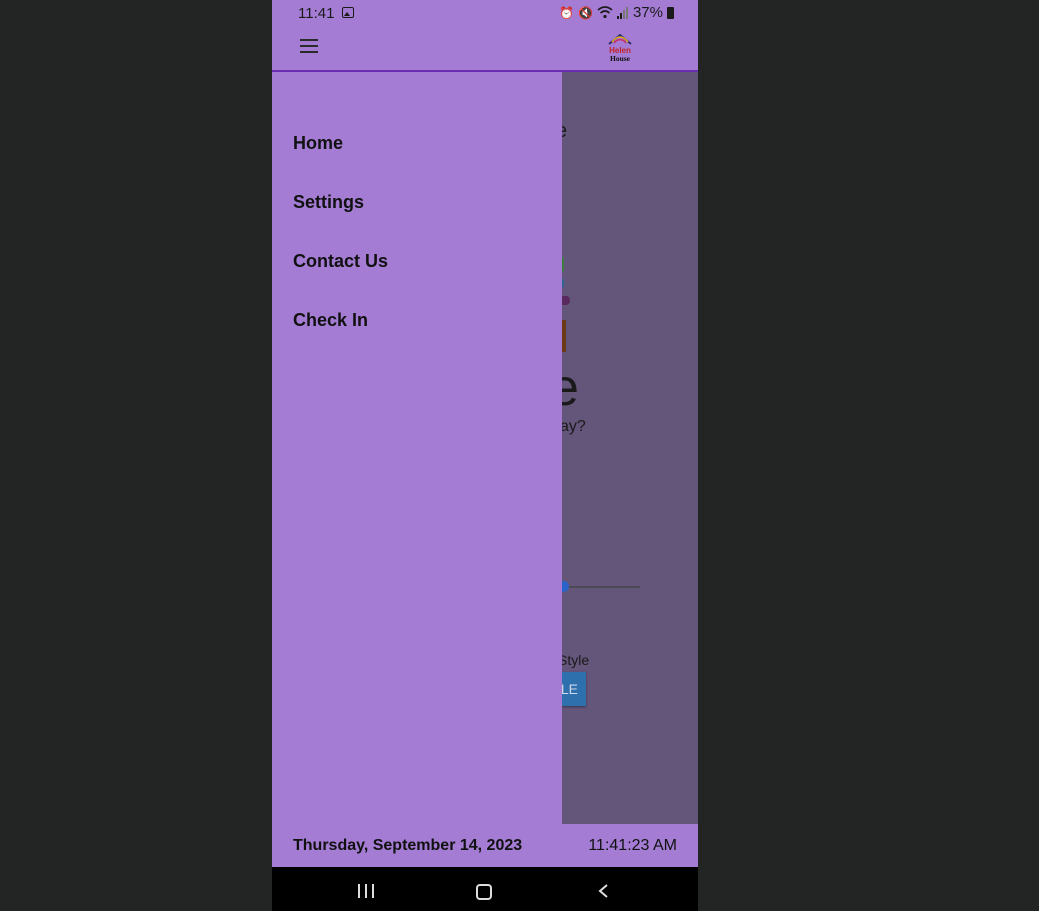  What do you see at coordinates (316, 13) in the screenshot?
I see `status-time: 11:41` at bounding box center [316, 13].